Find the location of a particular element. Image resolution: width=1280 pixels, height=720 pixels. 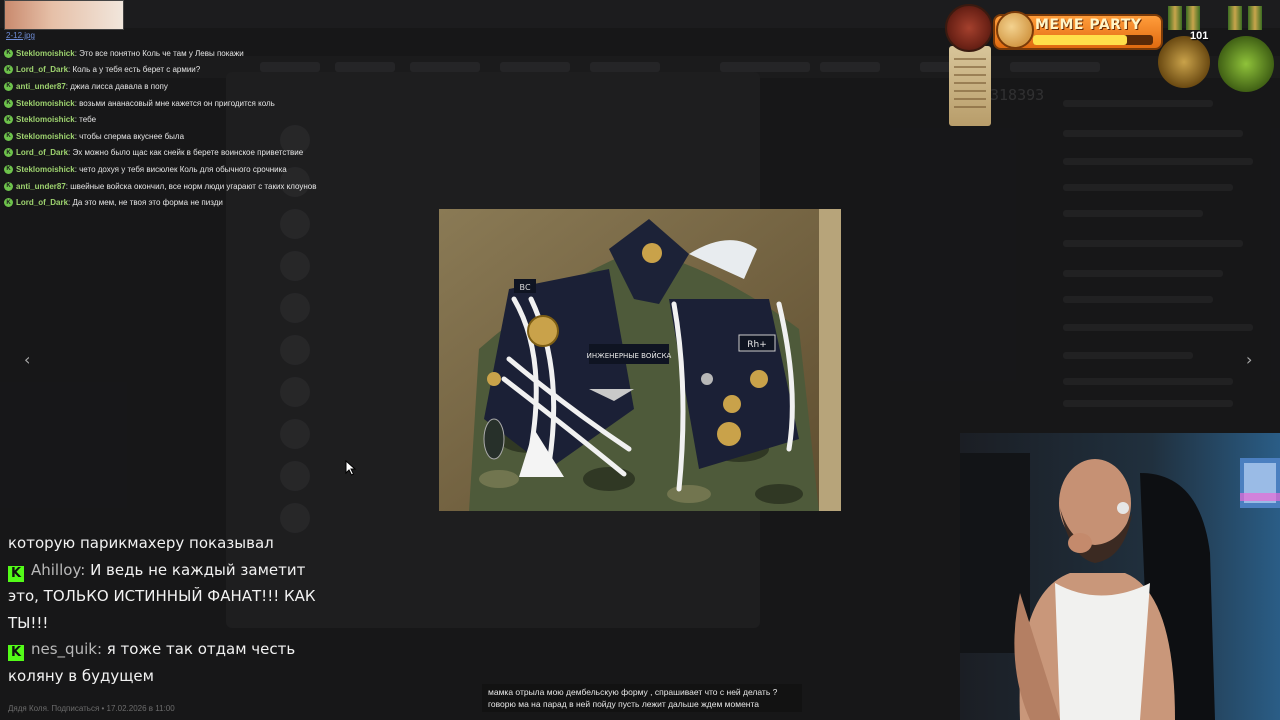

chat-message-text: Да это мем, не твоя это форма не пизди is located at coordinates (147, 203).